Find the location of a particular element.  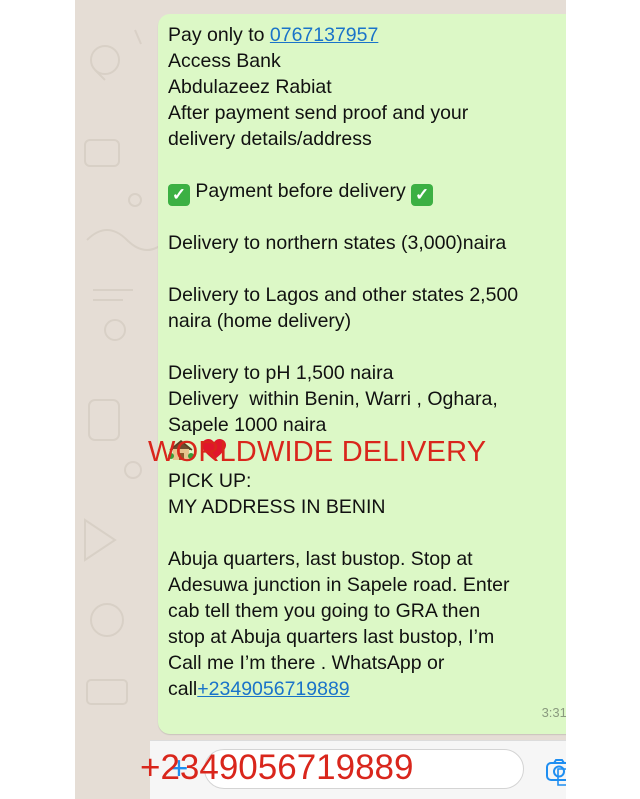

message-meta: 3:31 PM is located at coordinates (554, 713).